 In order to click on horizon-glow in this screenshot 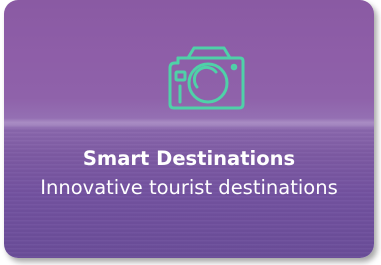, I will do `click(189, 123)`.